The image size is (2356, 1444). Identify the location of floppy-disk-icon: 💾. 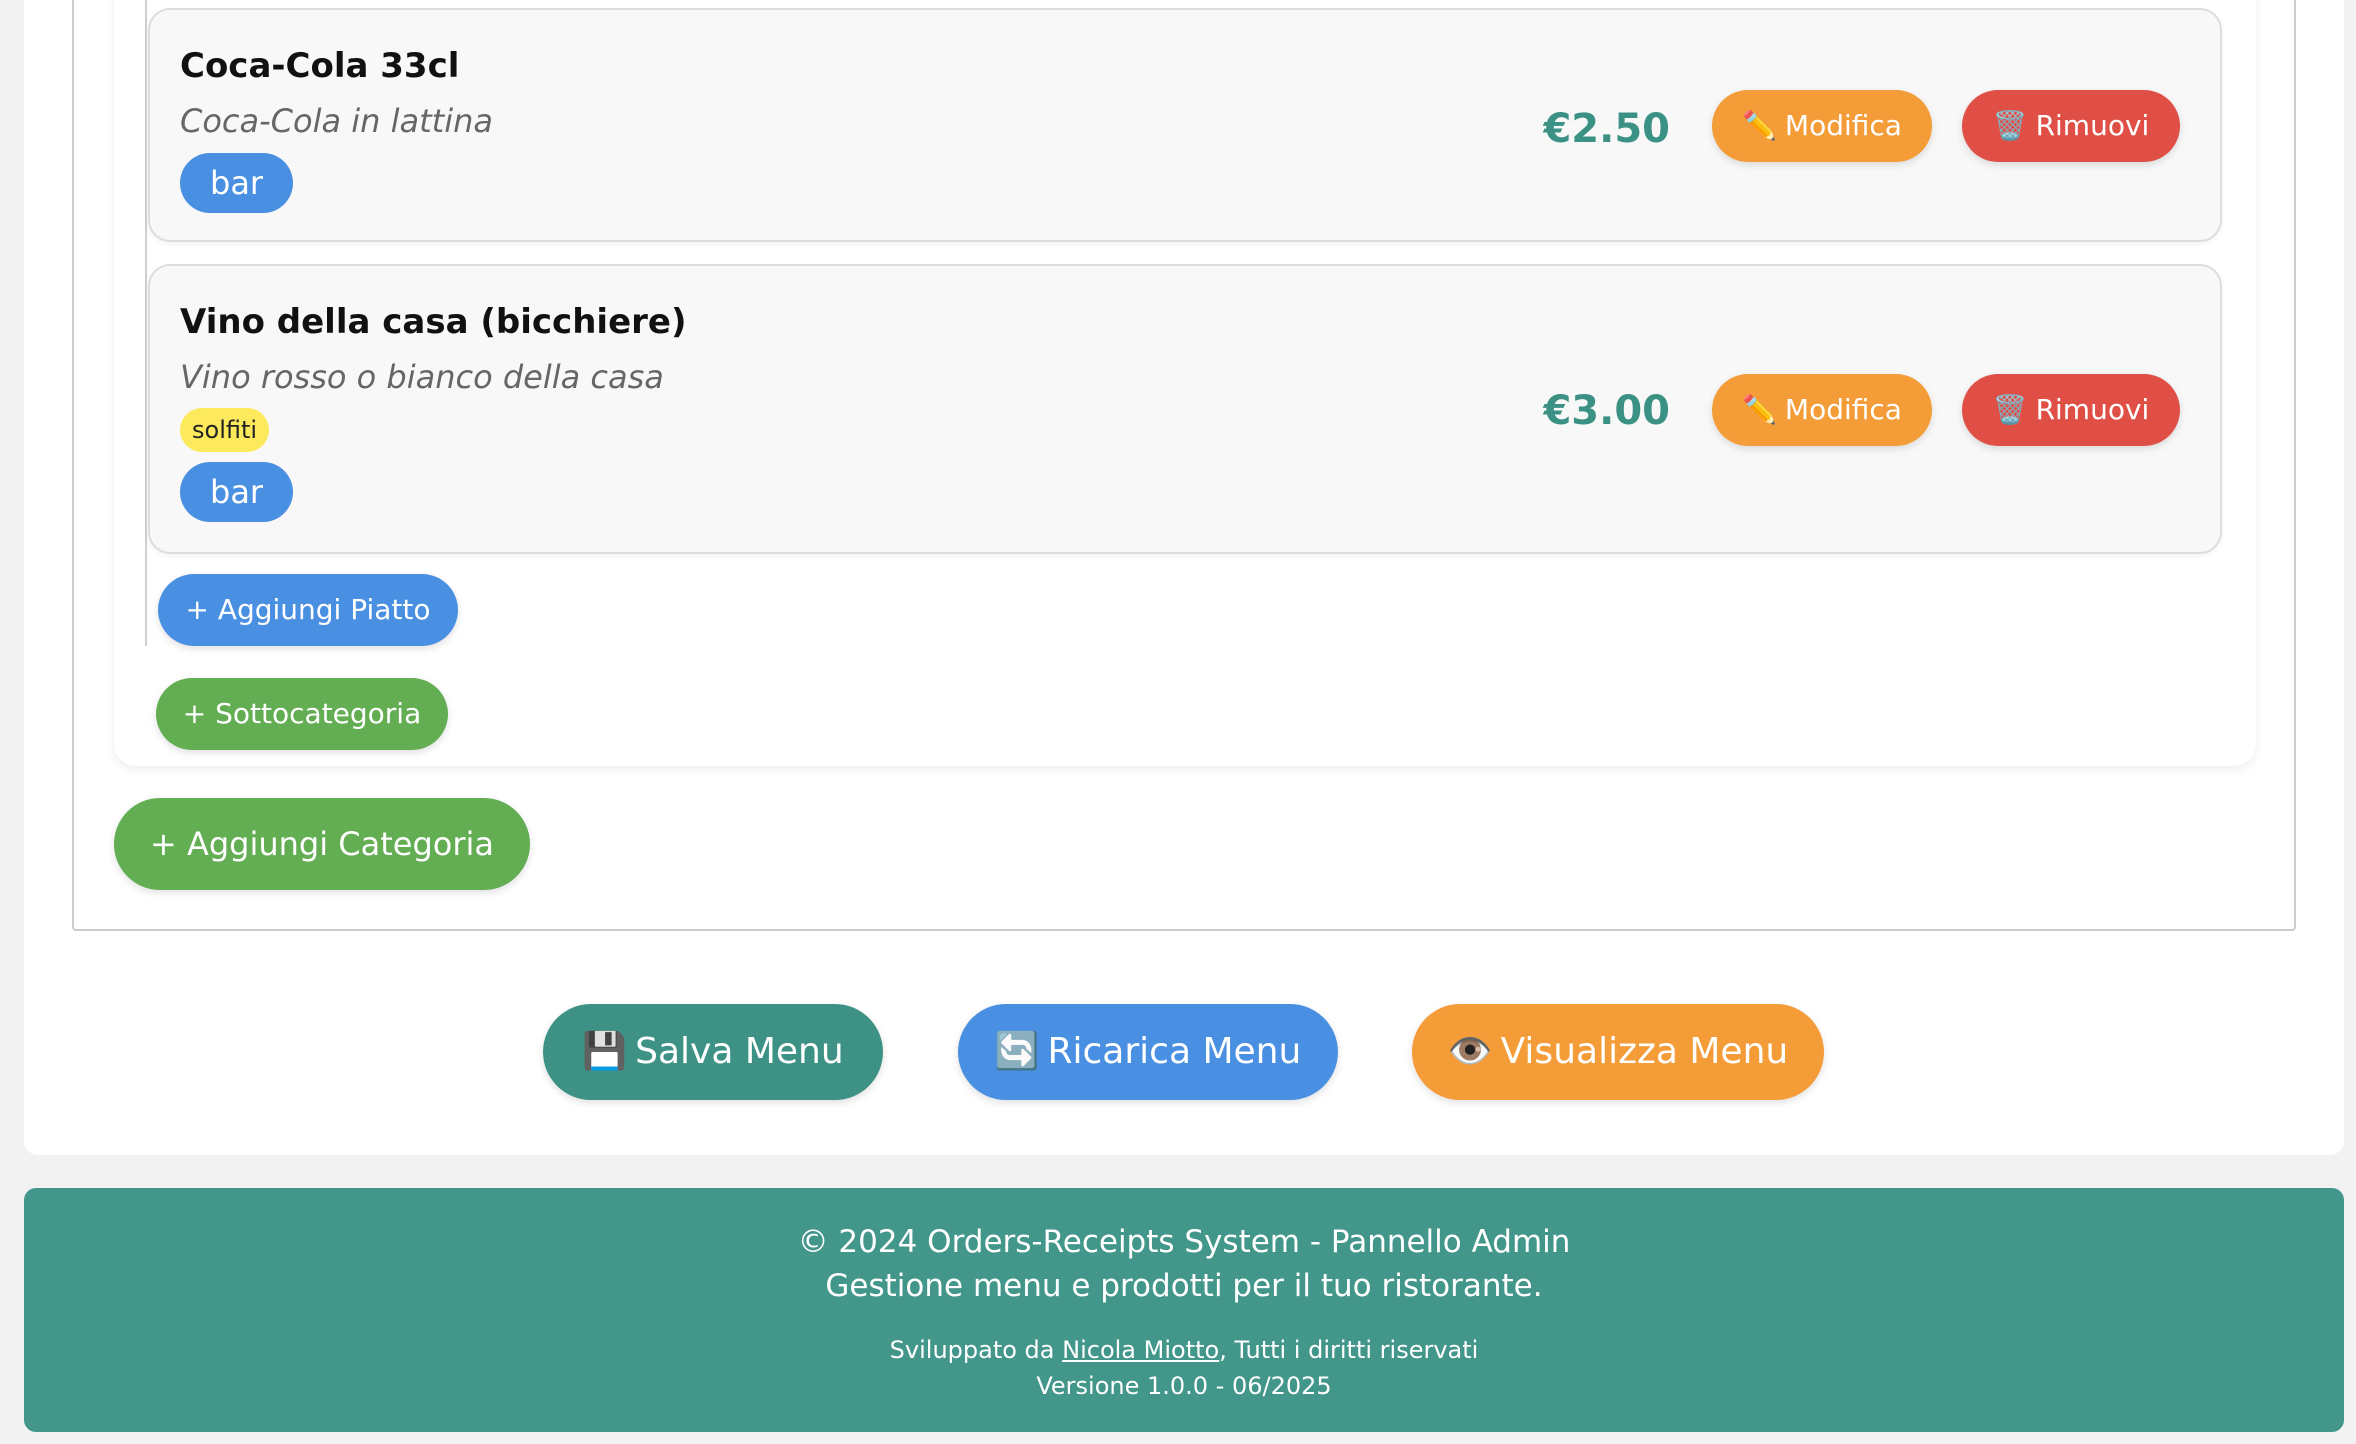
(605, 1051).